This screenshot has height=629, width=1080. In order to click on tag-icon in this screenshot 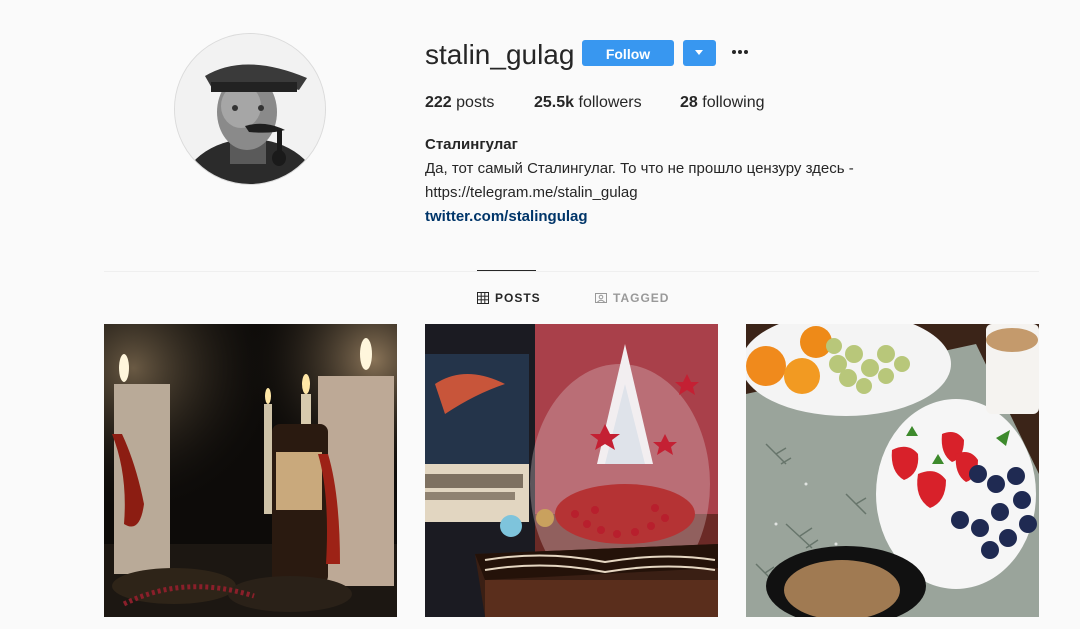, I will do `click(601, 298)`.